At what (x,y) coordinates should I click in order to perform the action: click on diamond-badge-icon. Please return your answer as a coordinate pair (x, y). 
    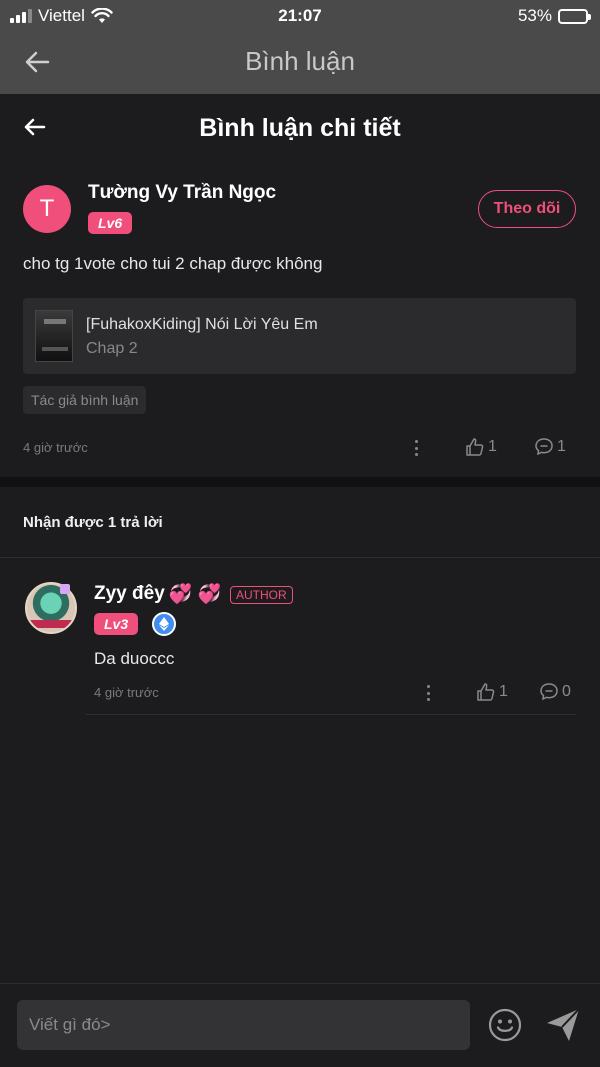
    Looking at the image, I should click on (164, 624).